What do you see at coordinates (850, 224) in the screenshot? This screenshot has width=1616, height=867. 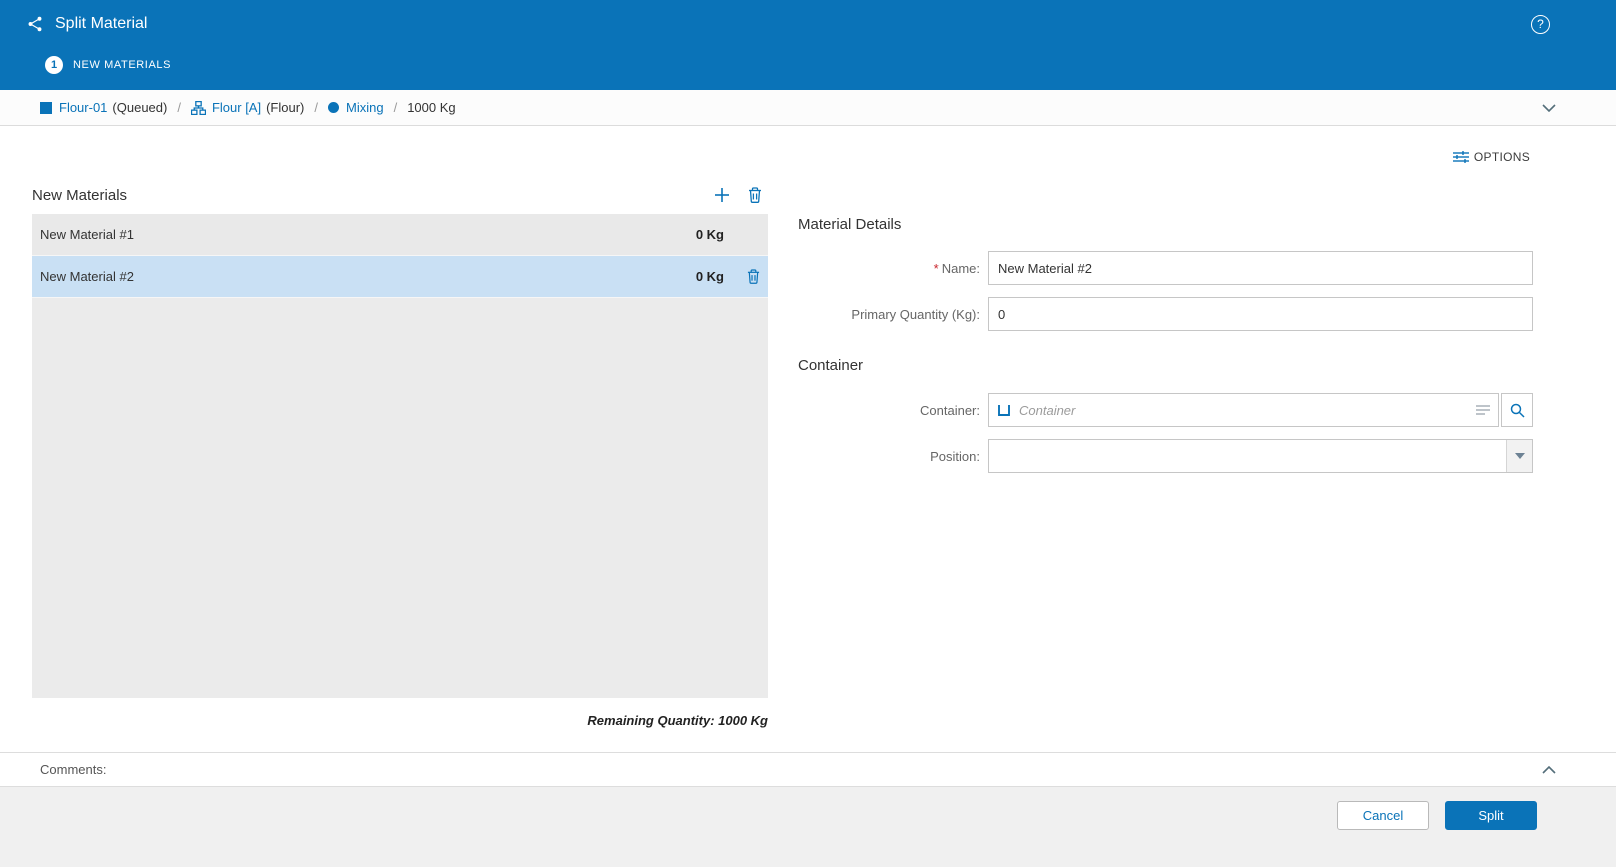 I see `material-details-title: Material Details` at bounding box center [850, 224].